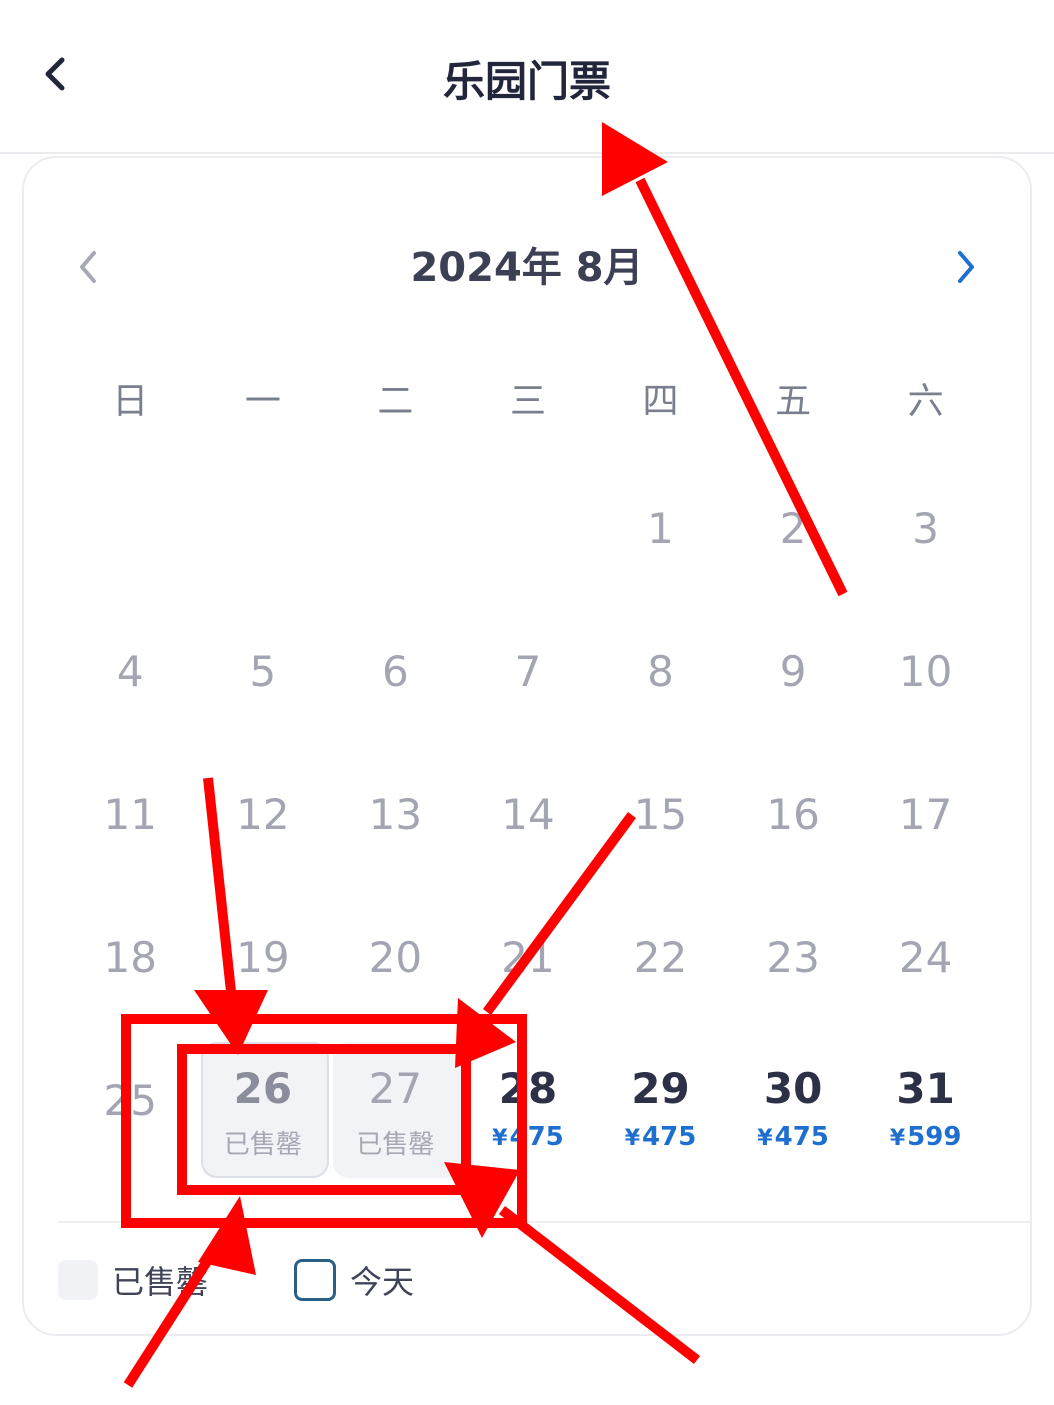  I want to click on day-number: 13, so click(395, 814).